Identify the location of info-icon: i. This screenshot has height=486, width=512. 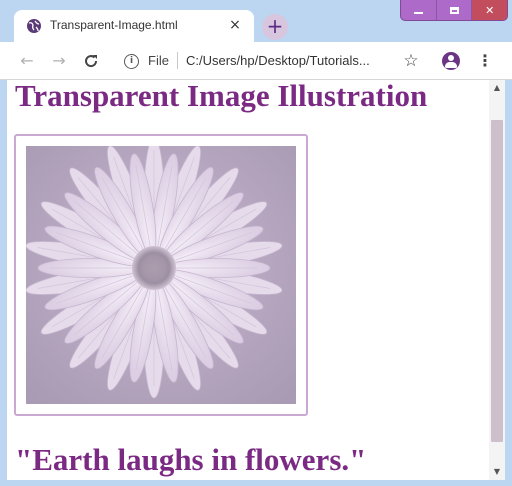
(131, 61).